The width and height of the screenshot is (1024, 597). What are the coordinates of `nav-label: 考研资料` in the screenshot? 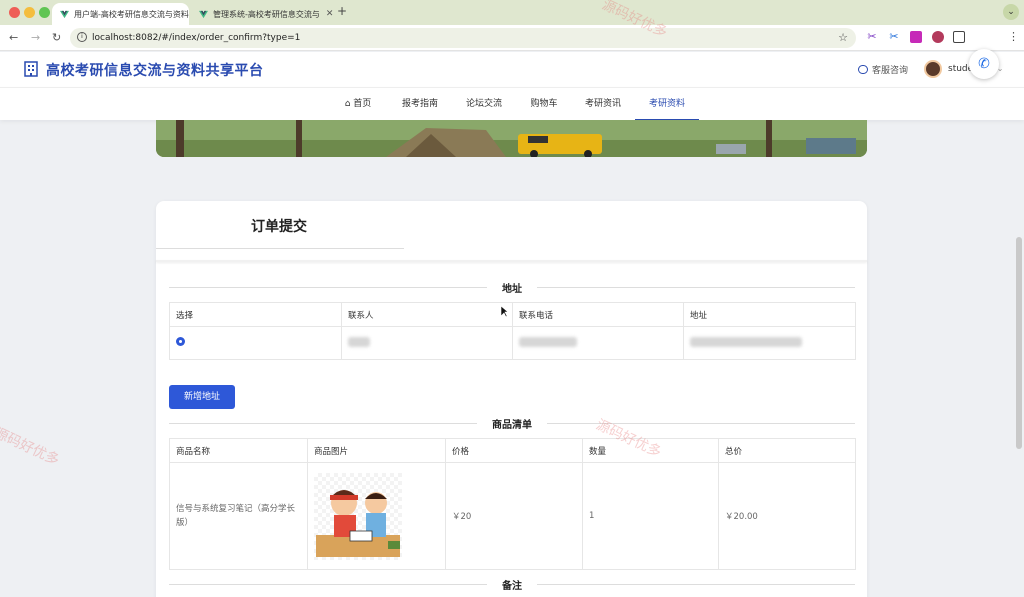 It's located at (666, 104).